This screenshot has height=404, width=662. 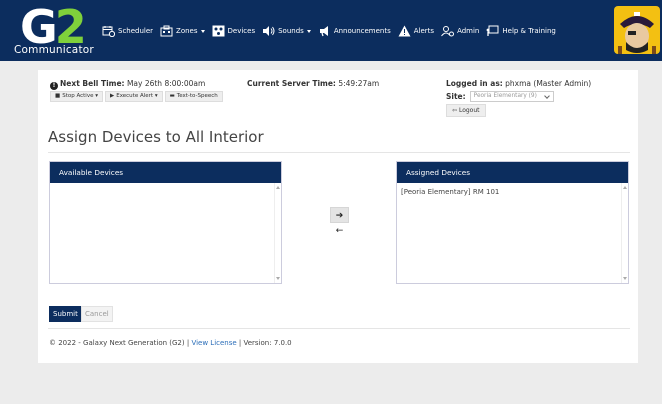 I want to click on nav-admin: Admin, so click(x=460, y=31).